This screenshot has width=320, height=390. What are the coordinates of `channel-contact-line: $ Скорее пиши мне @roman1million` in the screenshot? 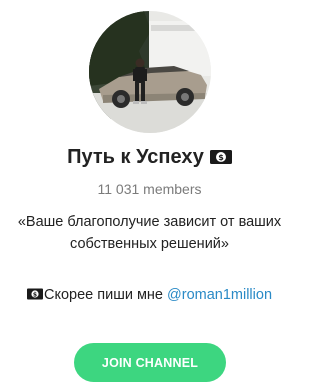 It's located at (149, 295).